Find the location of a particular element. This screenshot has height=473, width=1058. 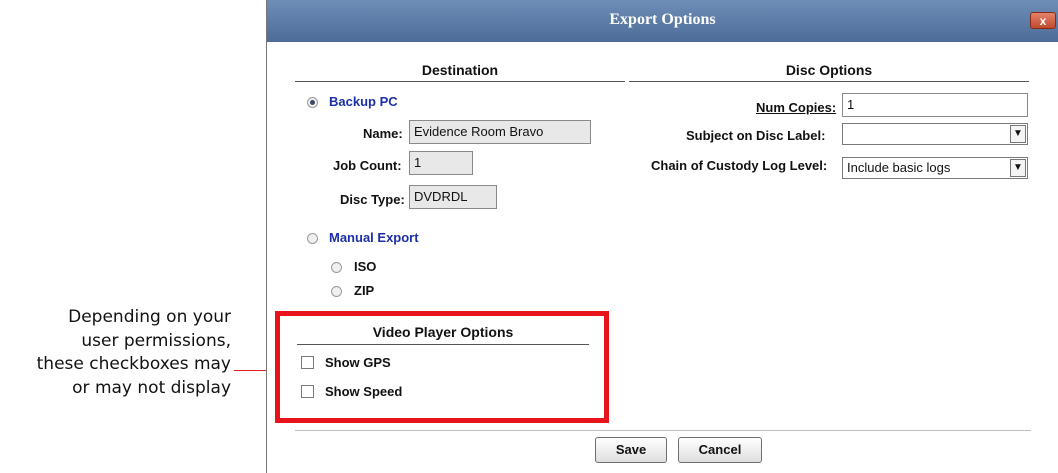

disc-options-divider is located at coordinates (829, 81).